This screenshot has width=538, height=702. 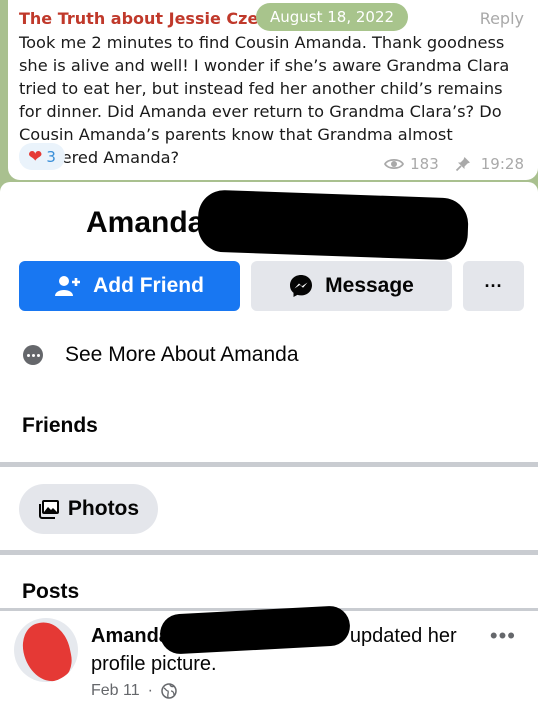 I want to click on post-meta: Feb 11 ·, so click(x=134, y=691).